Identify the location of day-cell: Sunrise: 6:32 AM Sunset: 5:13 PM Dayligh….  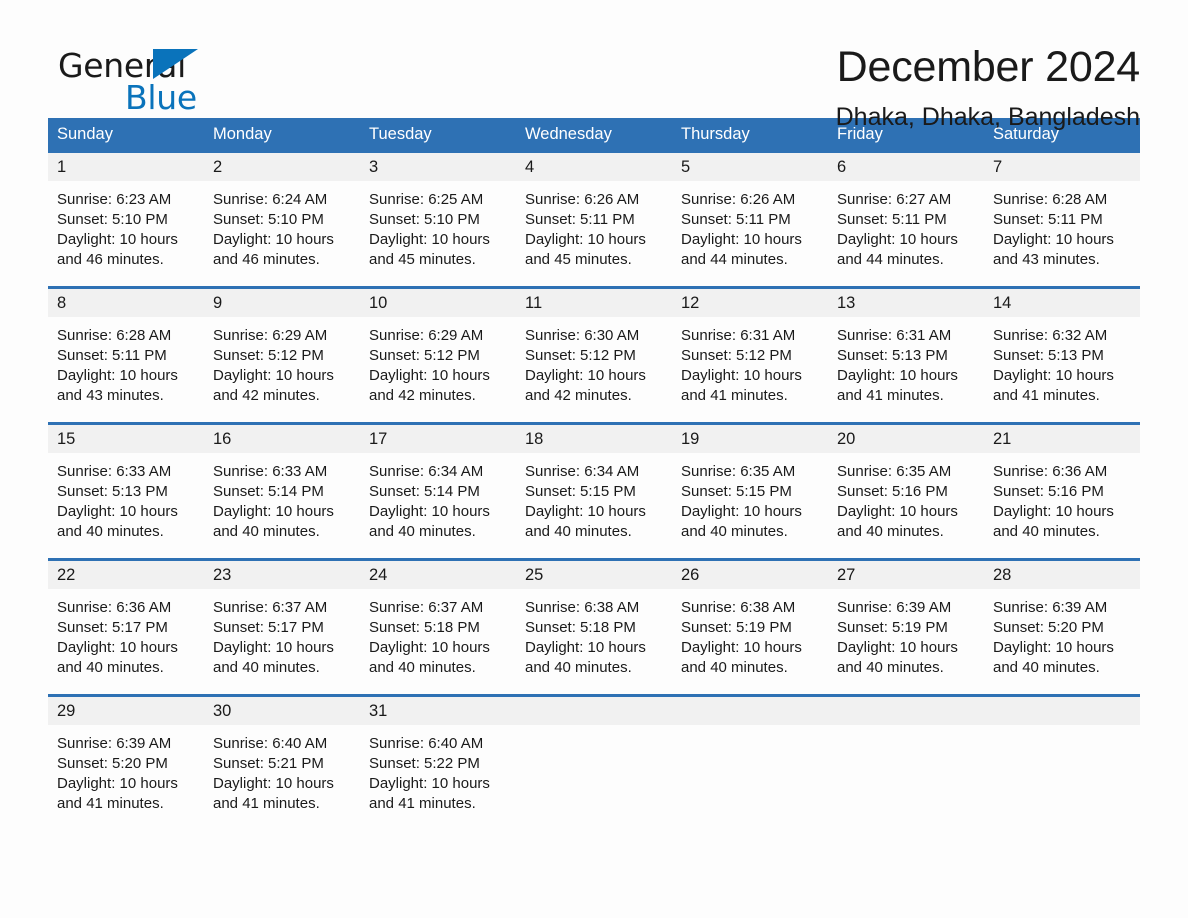
(1062, 369).